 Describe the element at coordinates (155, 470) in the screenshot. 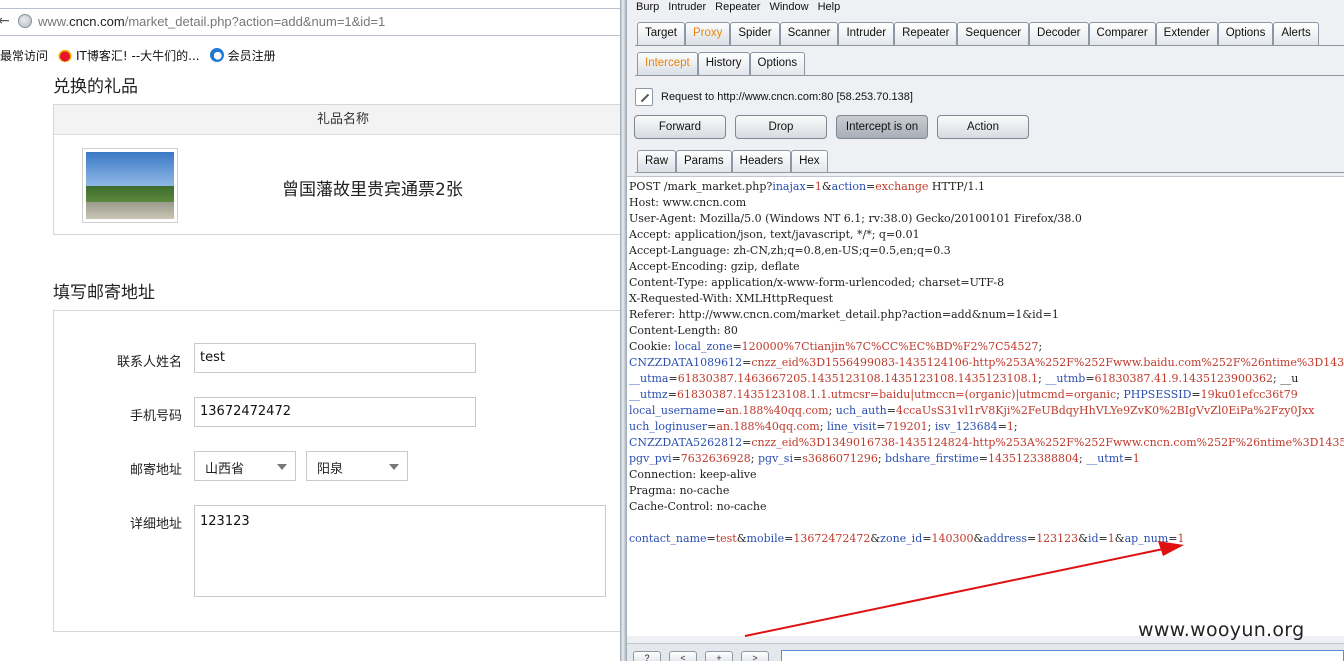

I see `region-label: 邮寄地址` at that location.